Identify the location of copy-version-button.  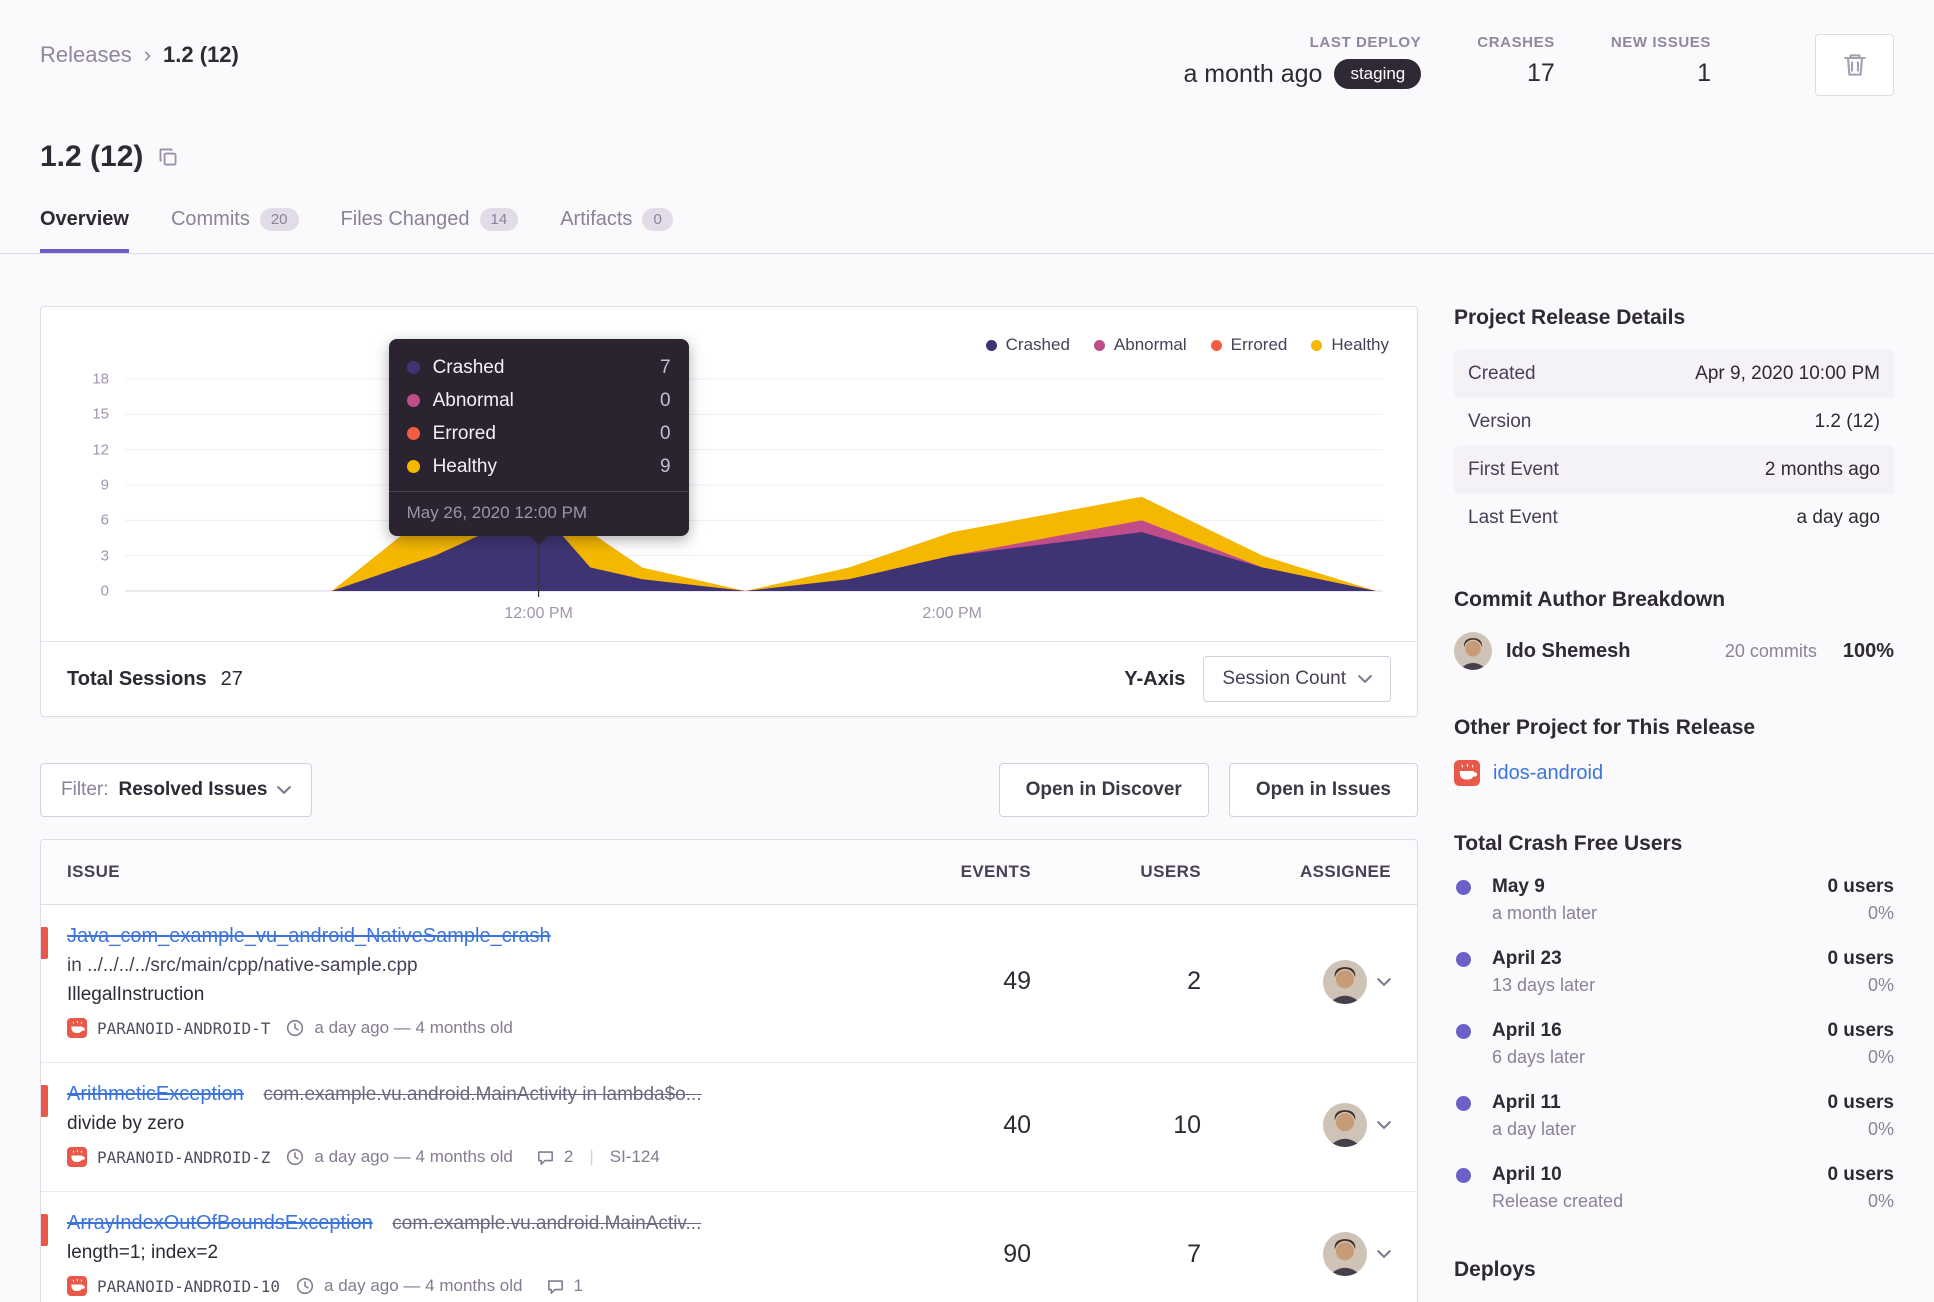
(168, 157).